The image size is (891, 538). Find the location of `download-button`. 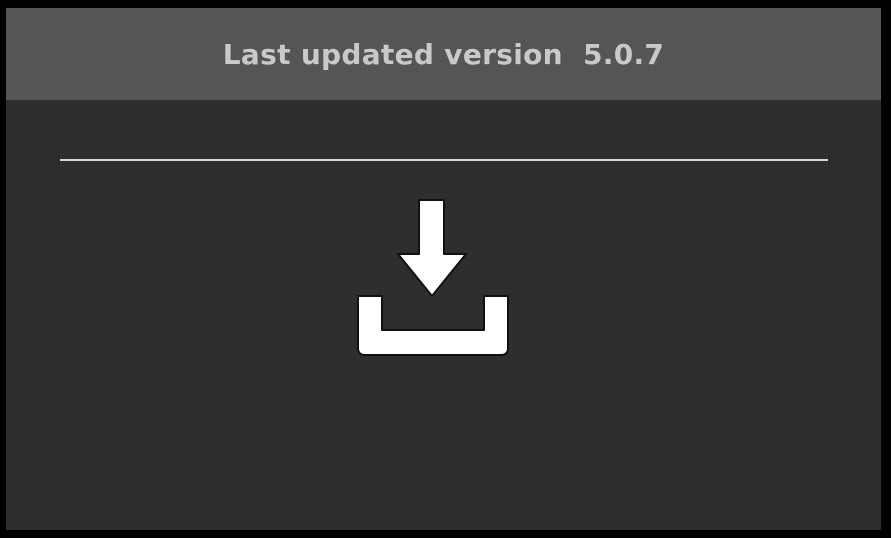

download-button is located at coordinates (433, 278).